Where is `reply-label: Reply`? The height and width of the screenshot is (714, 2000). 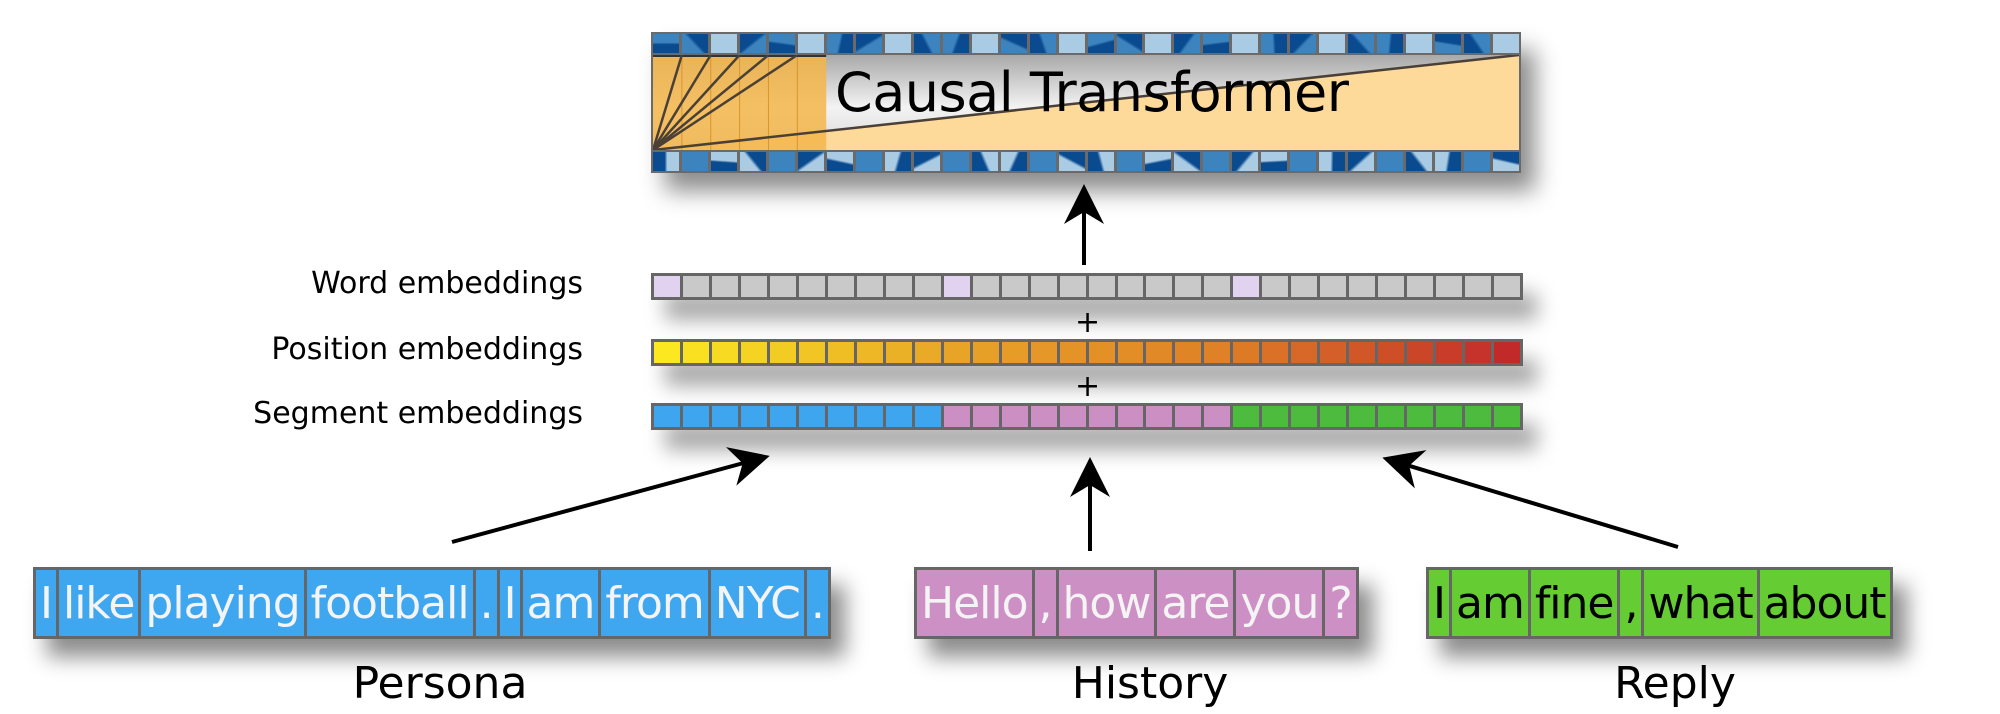
reply-label: Reply is located at coordinates (1675, 683).